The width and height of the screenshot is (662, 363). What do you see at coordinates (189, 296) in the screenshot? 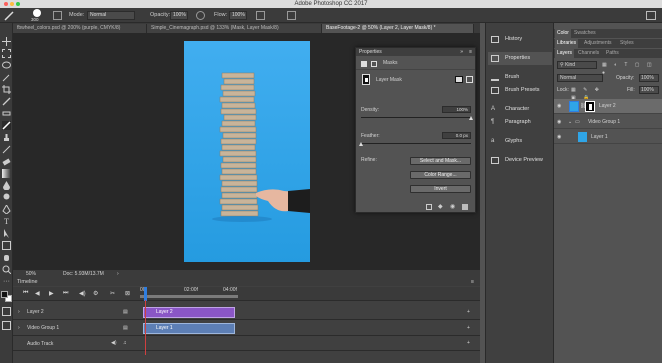
I see `work-area-bar` at bounding box center [189, 296].